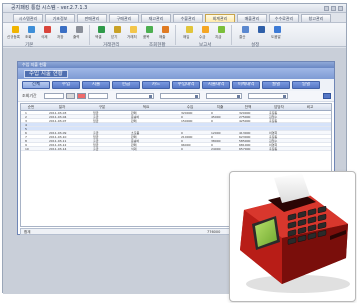 The width and height of the screenshot is (357, 303). What do you see at coordinates (220, 18) in the screenshot?
I see `ribbon-tab-active: 회계관리` at bounding box center [220, 18].